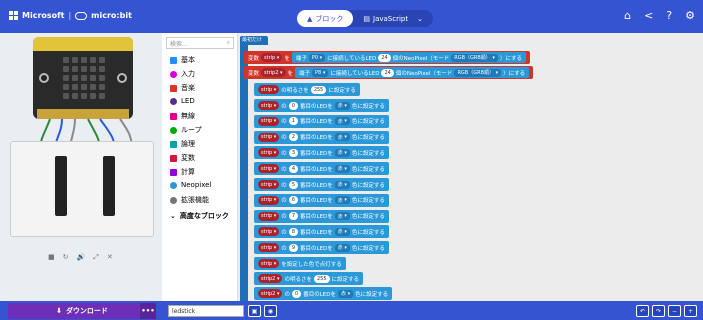 The image size is (703, 320). What do you see at coordinates (200, 43) in the screenshot?
I see `search-input: 検索... ⌕` at bounding box center [200, 43].